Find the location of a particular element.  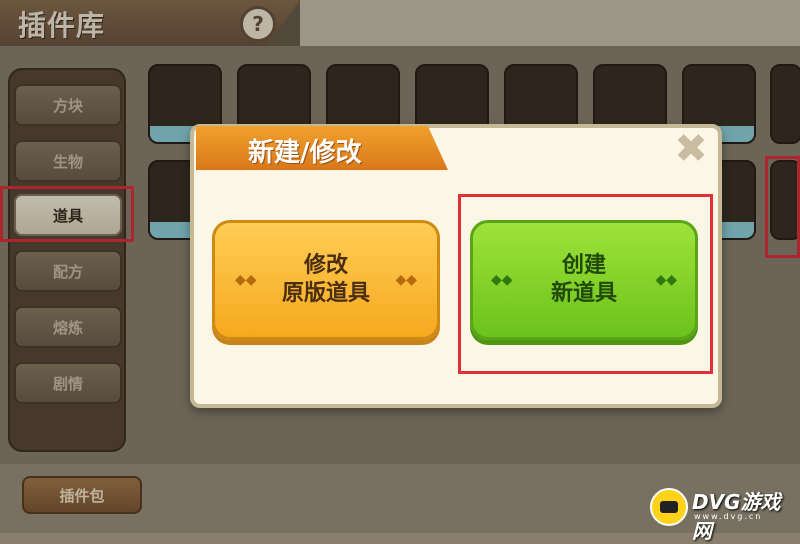

highlight-box-create is located at coordinates (585, 284).